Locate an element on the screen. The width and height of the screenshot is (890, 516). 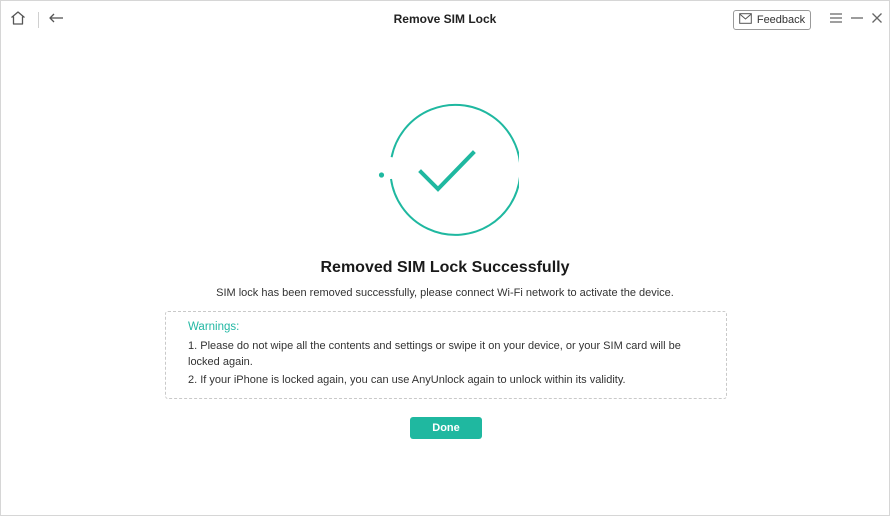
home-button is located at coordinates (18, 20).